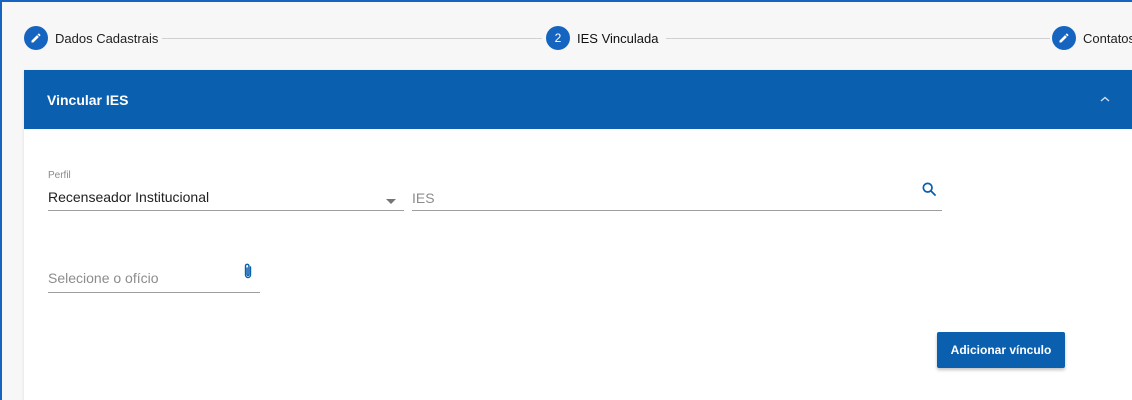 The height and width of the screenshot is (400, 1132). I want to click on step-contatos-circle, so click(1064, 38).